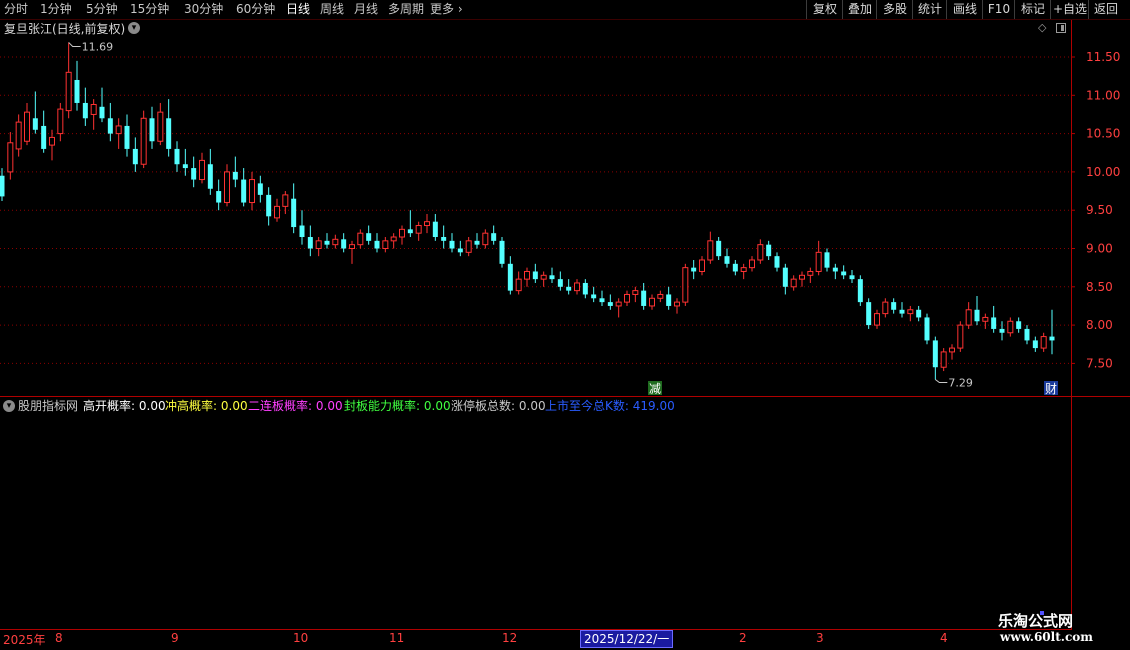 The width and height of the screenshot is (1130, 650). Describe the element at coordinates (894, 9) in the screenshot. I see `multi-stock-button: 多股` at that location.